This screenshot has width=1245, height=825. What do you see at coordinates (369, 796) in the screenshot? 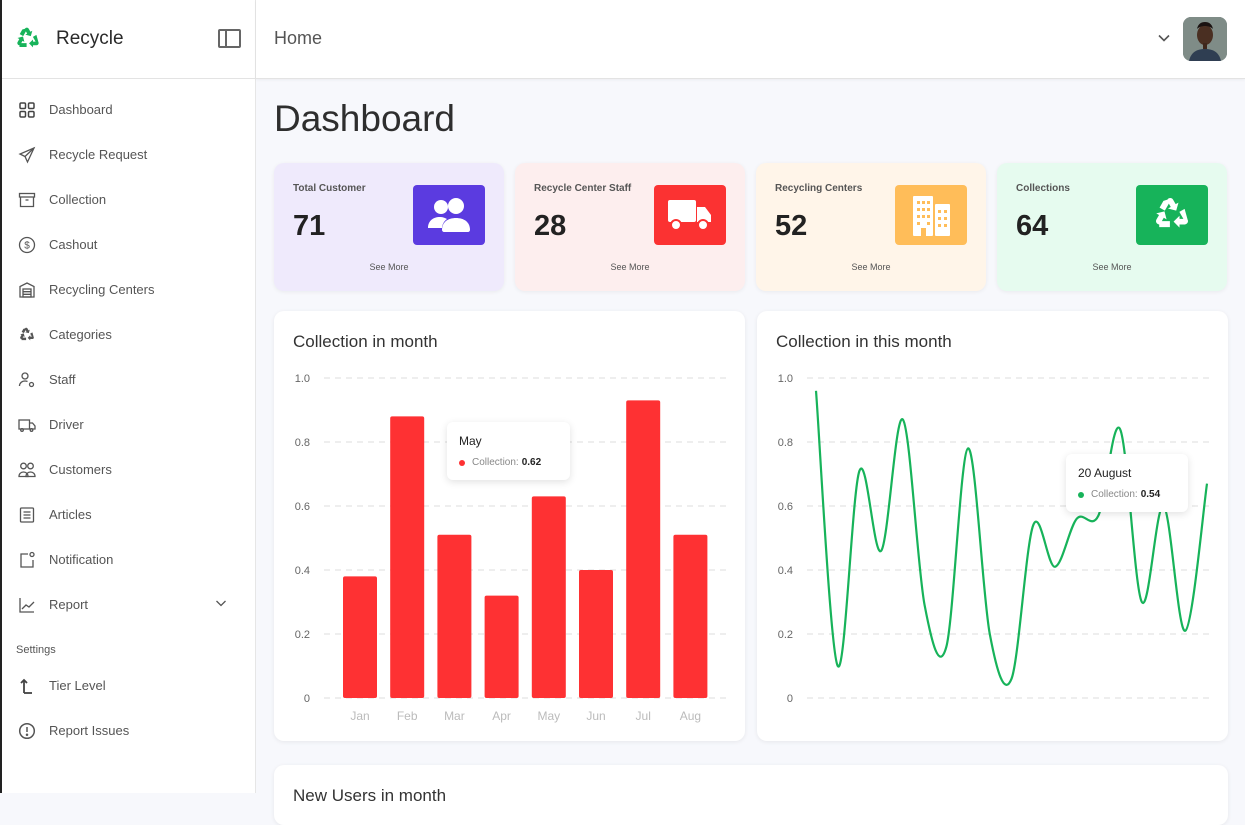
I see `chart-title: New Users in month` at bounding box center [369, 796].